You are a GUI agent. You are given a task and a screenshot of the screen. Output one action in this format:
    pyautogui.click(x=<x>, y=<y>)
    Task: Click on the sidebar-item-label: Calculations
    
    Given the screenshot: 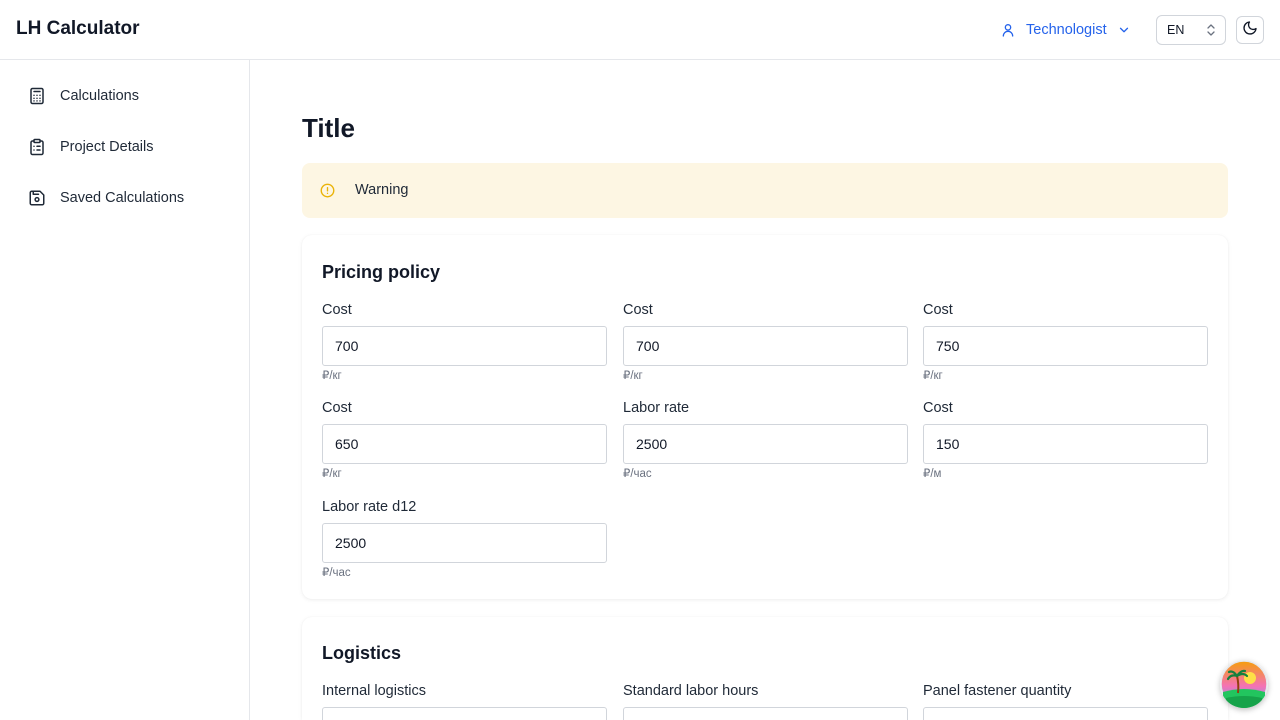 What is the action you would take?
    pyautogui.click(x=99, y=96)
    